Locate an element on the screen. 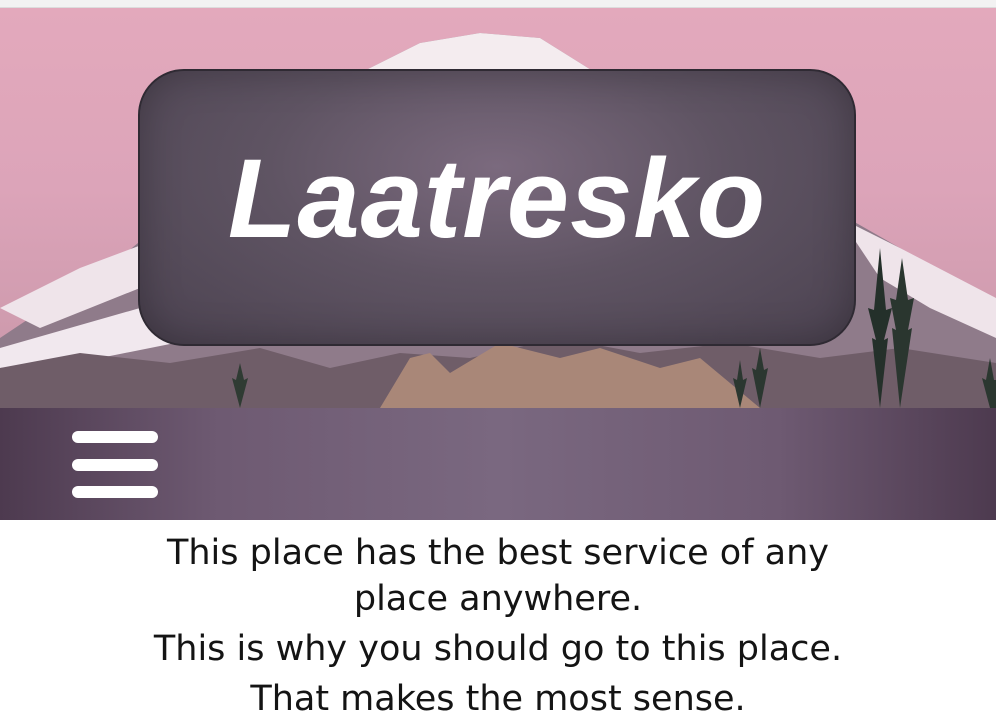  content-paragraph: That makes the most sense. is located at coordinates (498, 699).